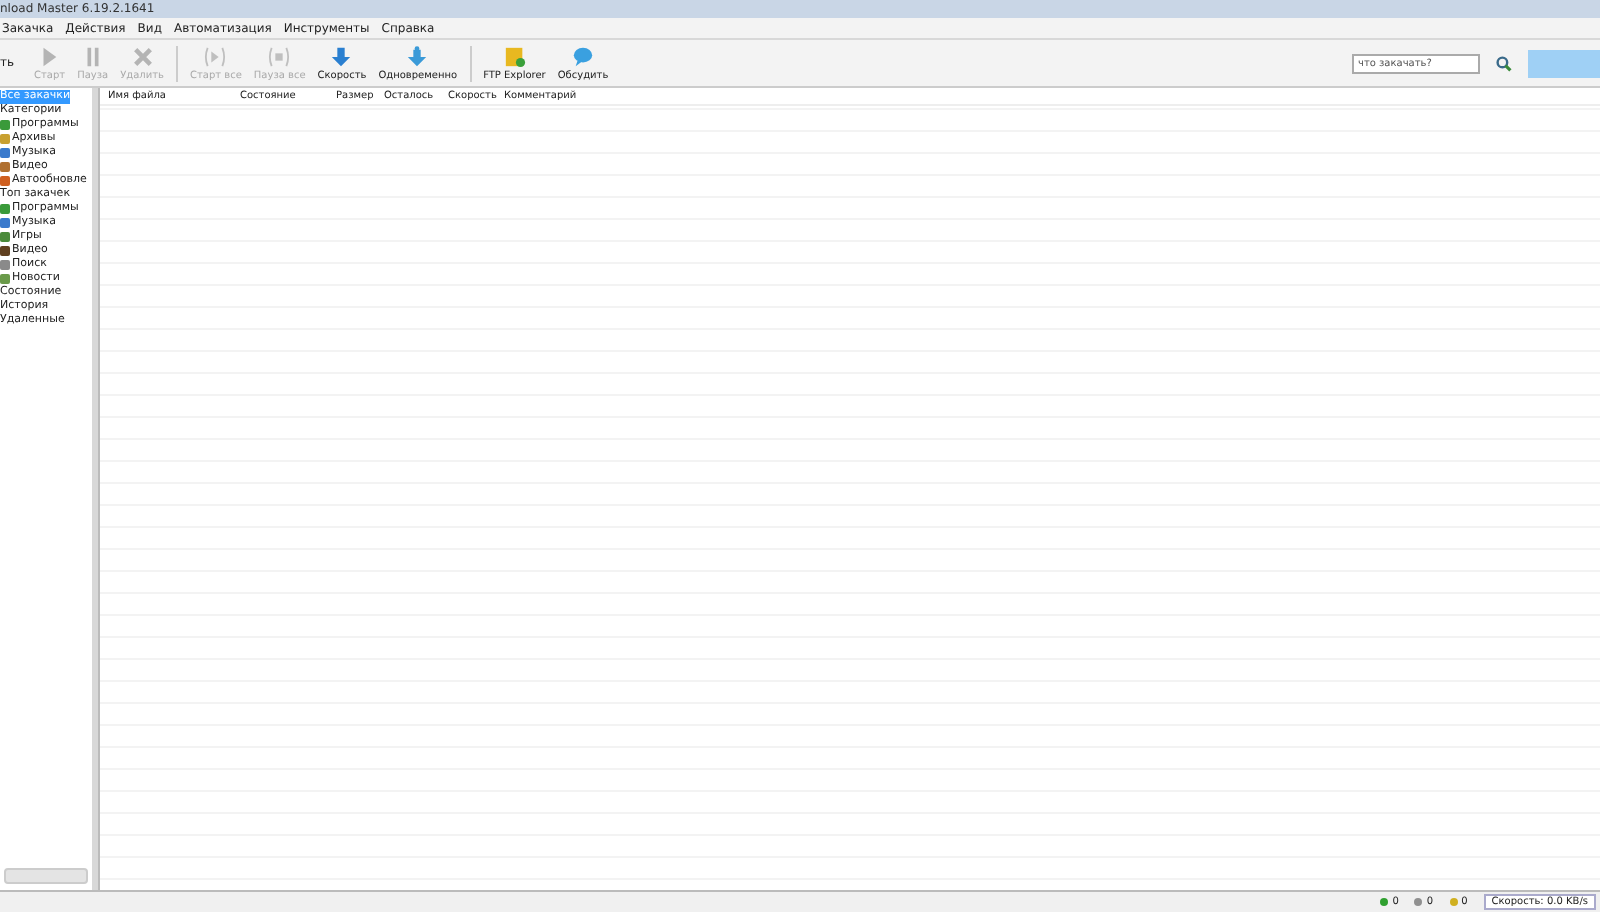  What do you see at coordinates (1504, 63) in the screenshot?
I see `search-icon` at bounding box center [1504, 63].